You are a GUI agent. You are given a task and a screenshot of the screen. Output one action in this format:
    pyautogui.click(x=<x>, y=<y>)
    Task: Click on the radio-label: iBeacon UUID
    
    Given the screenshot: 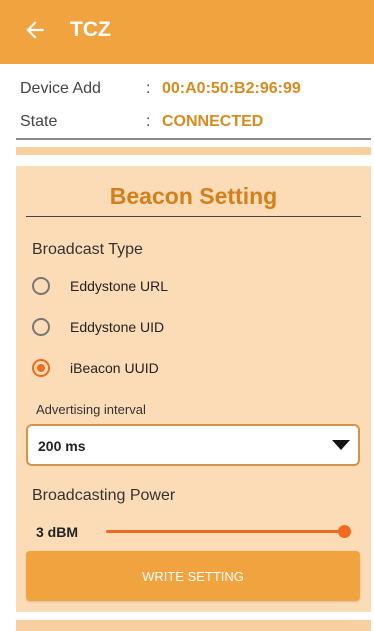 What is the action you would take?
    pyautogui.click(x=114, y=368)
    